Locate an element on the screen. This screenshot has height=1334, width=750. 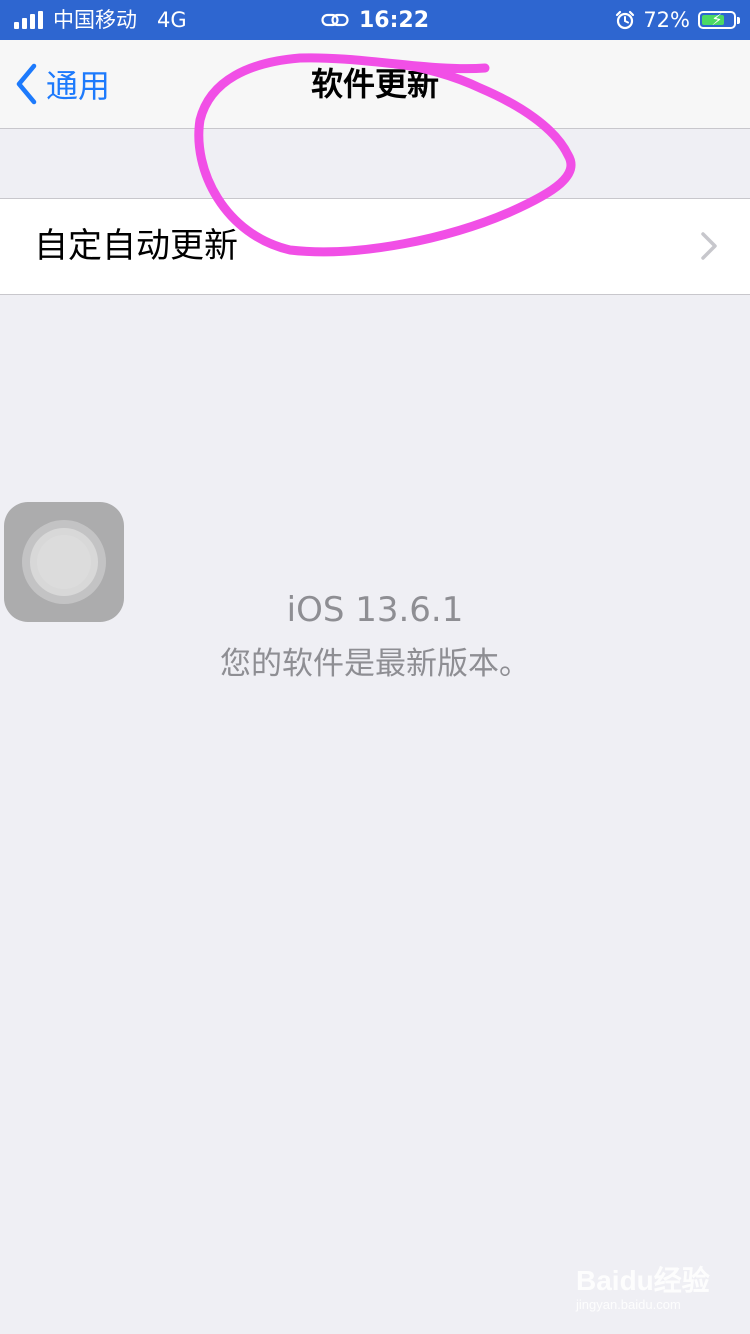
link-icon is located at coordinates (335, 20).